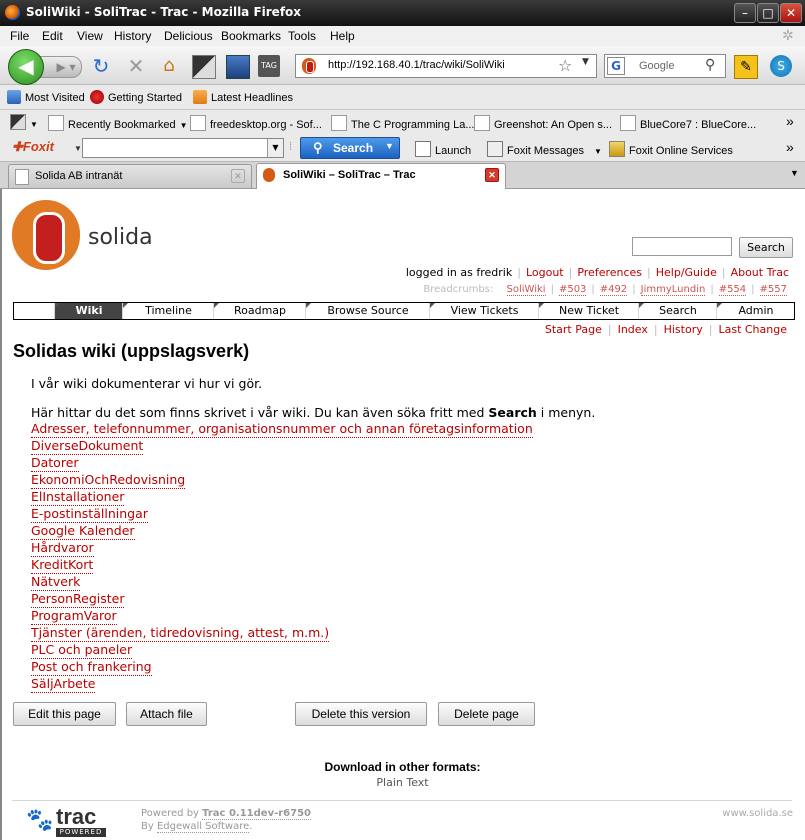 The height and width of the screenshot is (840, 805). Describe the element at coordinates (56, 582) in the screenshot. I see `wiki-link: Nätverk` at that location.